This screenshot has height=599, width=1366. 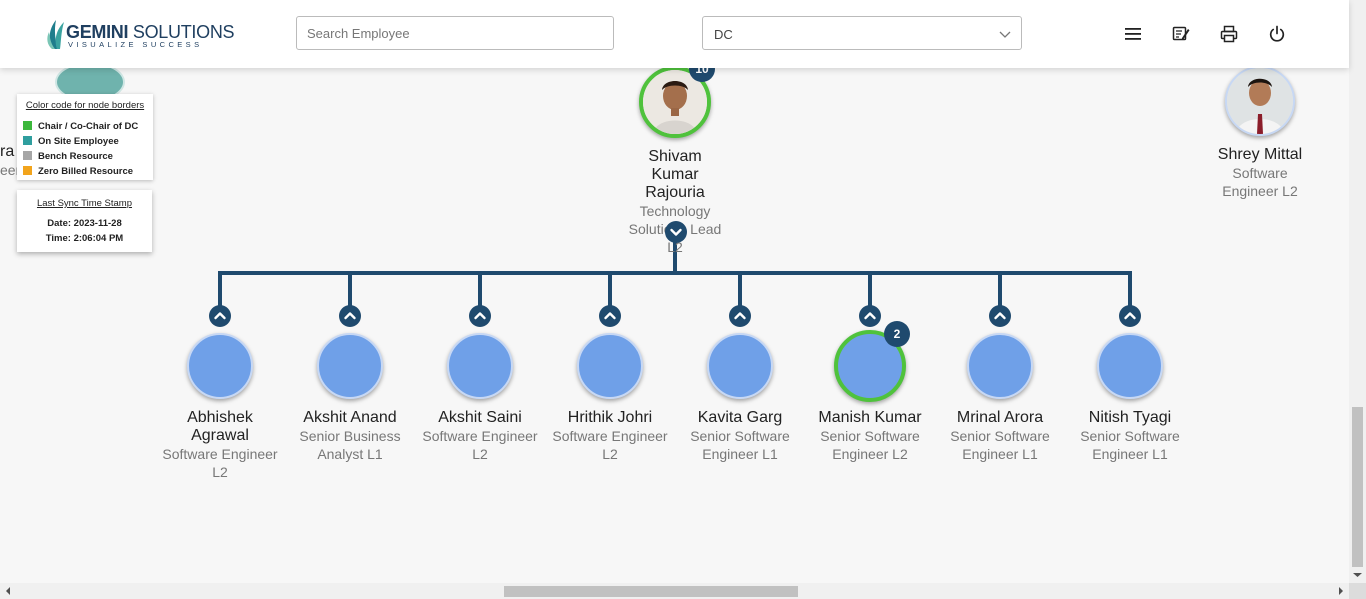 What do you see at coordinates (220, 426) in the screenshot?
I see `employee-name: Abhishek Agrawal` at bounding box center [220, 426].